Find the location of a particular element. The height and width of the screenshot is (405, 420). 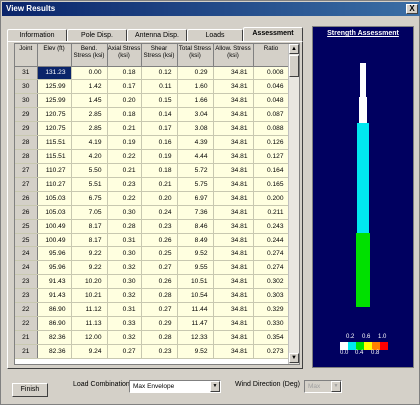

value-cell: 0.00 is located at coordinates (89, 73).